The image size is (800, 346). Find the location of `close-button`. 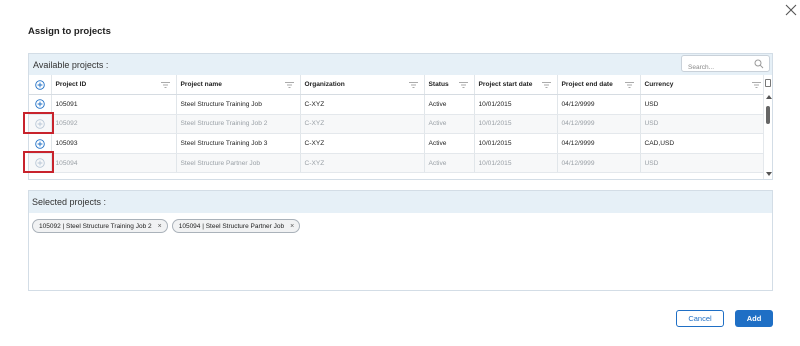

close-button is located at coordinates (791, 10).